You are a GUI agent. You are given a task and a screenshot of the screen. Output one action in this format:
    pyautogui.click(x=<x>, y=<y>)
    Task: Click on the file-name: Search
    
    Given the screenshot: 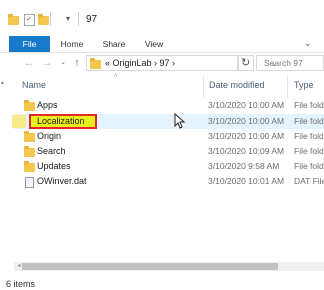 What is the action you would take?
    pyautogui.click(x=51, y=151)
    